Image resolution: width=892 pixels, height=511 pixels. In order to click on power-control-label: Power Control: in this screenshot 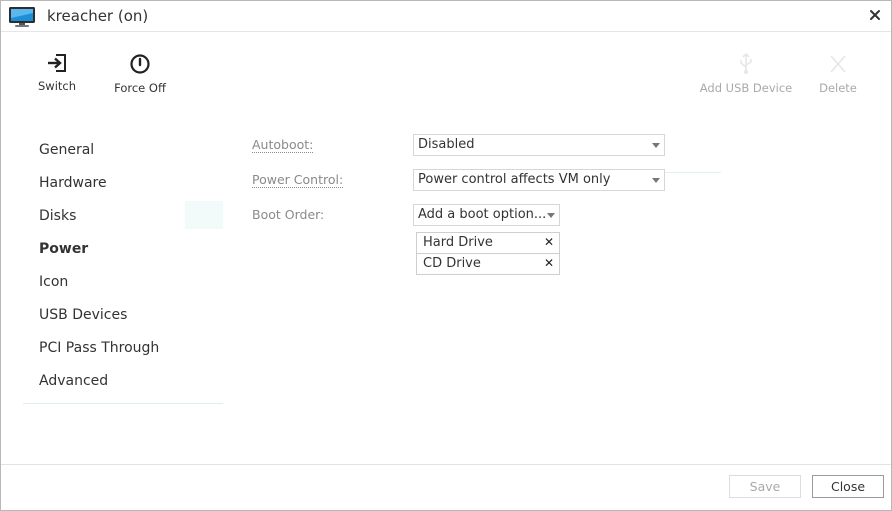, I will do `click(298, 180)`.